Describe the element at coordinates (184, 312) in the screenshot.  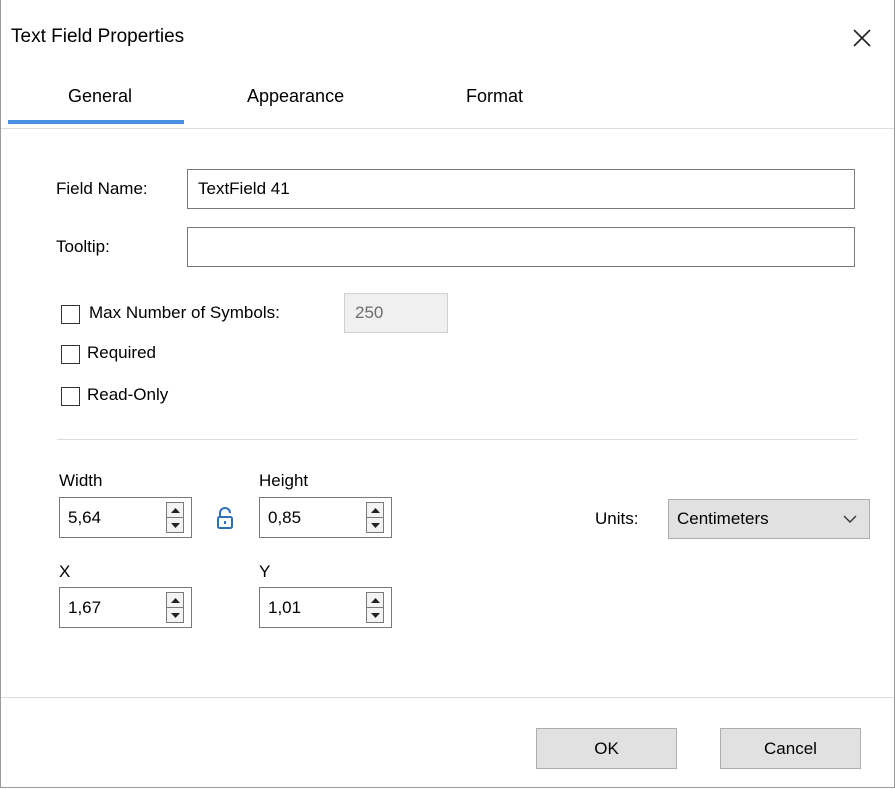
I see `max-symbols-label: Max Number of Symbols:` at that location.